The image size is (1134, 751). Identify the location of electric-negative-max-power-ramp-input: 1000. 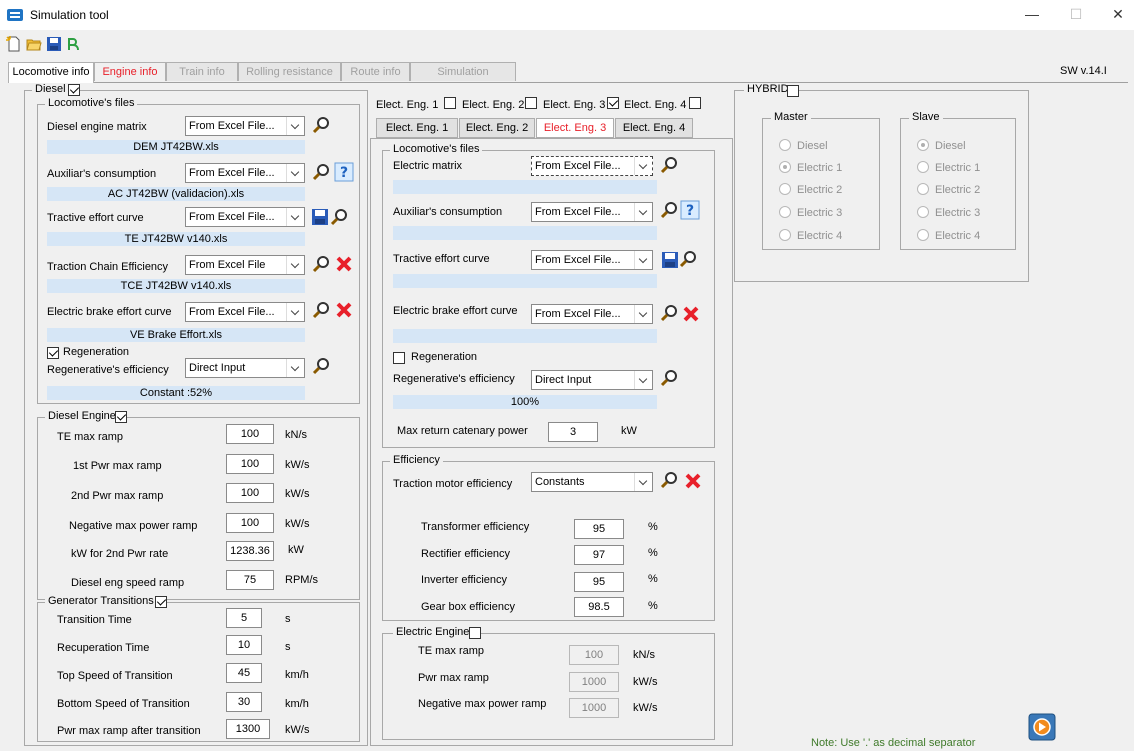
(594, 708).